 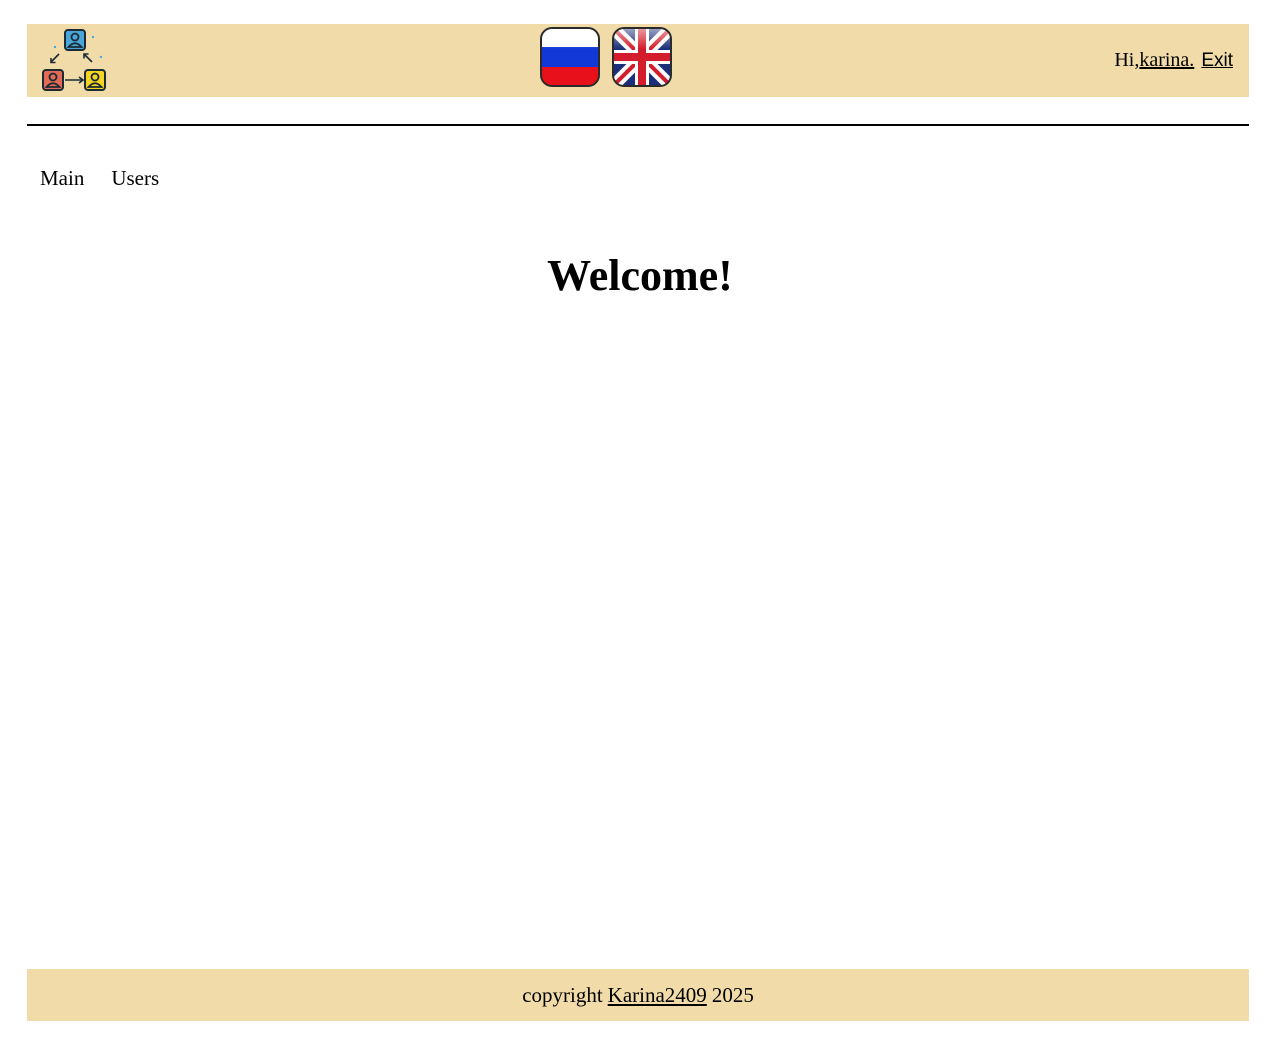 I want to click on header-divider, so click(x=638, y=125).